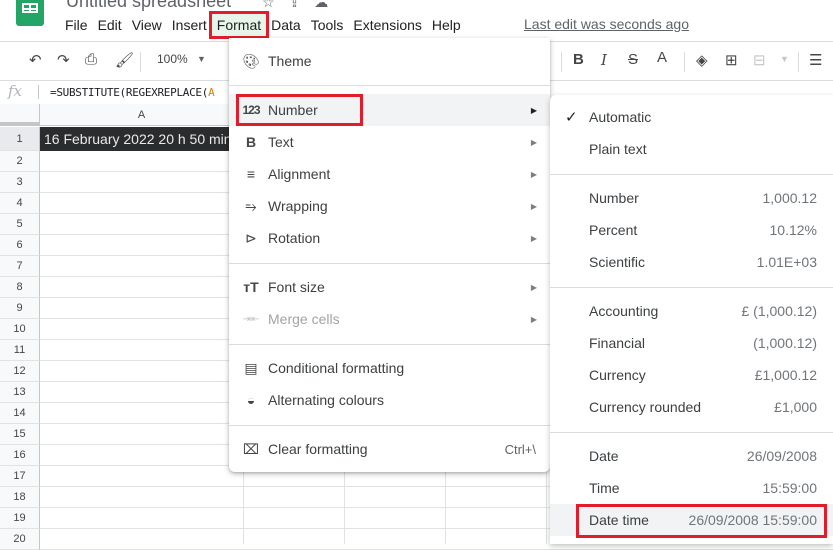 The height and width of the screenshot is (550, 833). Describe the element at coordinates (20, 203) in the screenshot. I see `row-header: 4` at that location.